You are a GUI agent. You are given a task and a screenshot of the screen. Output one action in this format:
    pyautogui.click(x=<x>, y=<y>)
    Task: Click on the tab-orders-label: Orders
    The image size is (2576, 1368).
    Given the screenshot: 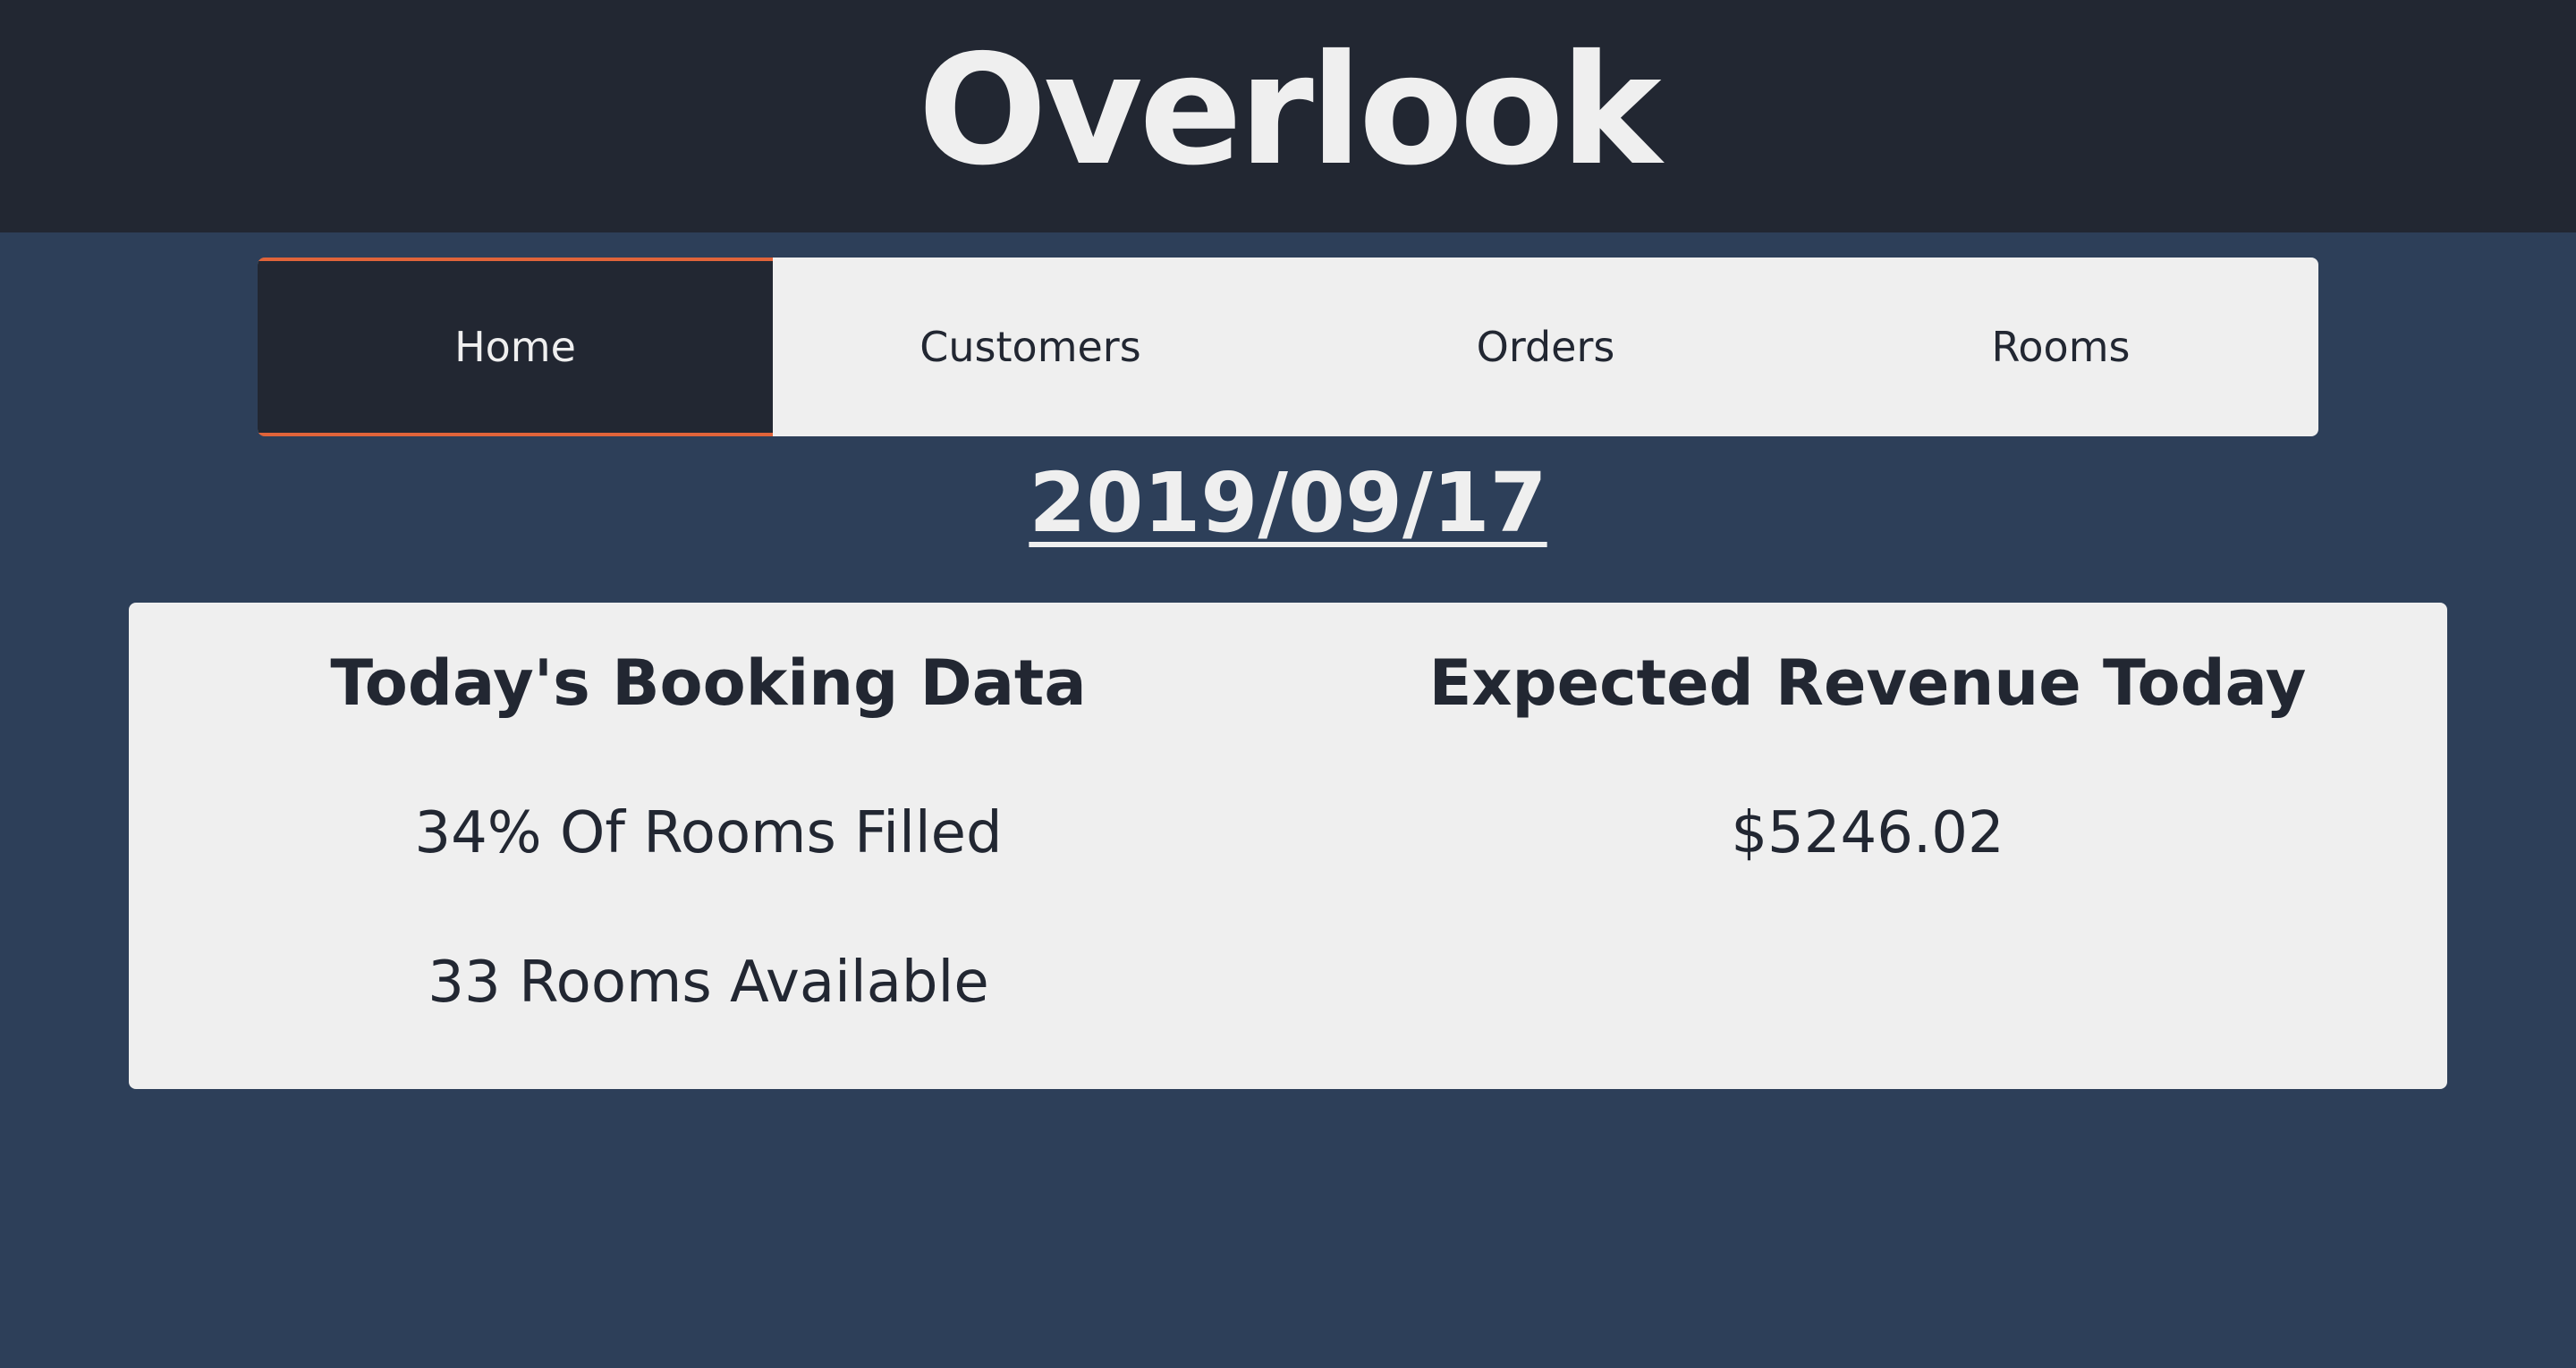 What is the action you would take?
    pyautogui.click(x=1545, y=347)
    